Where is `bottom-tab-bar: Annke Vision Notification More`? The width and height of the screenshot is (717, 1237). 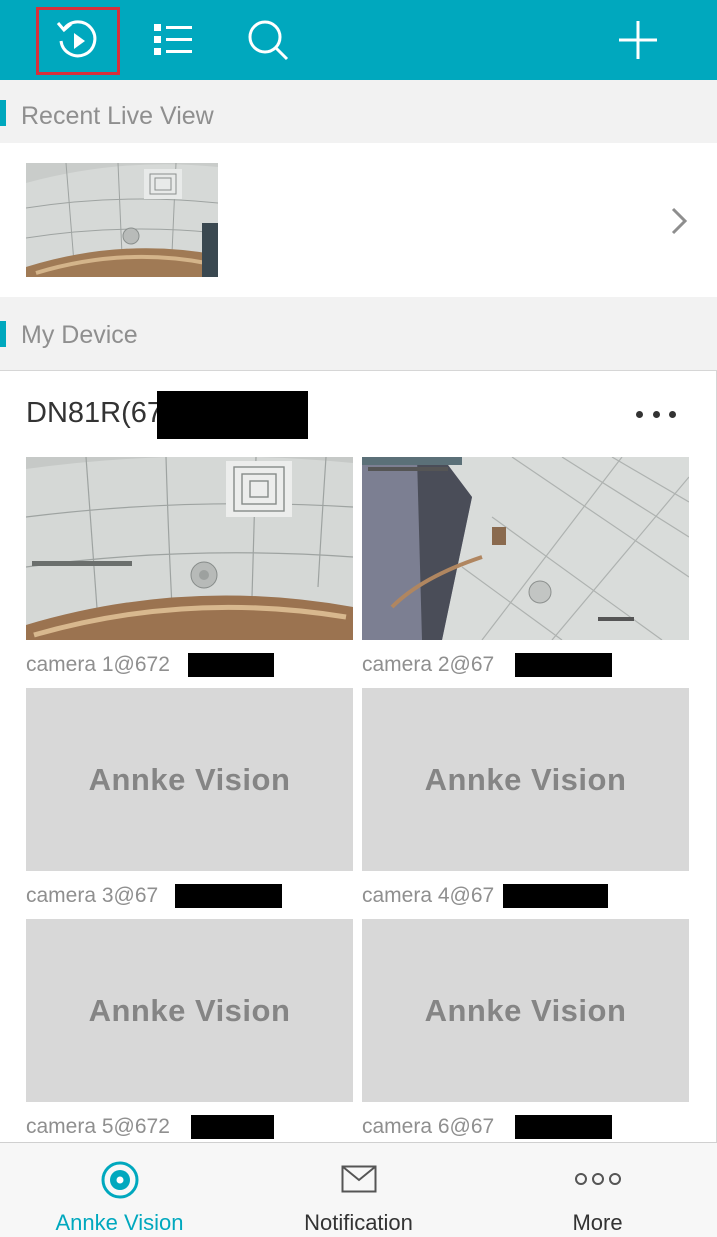
bottom-tab-bar: Annke Vision Notification More is located at coordinates (358, 1189).